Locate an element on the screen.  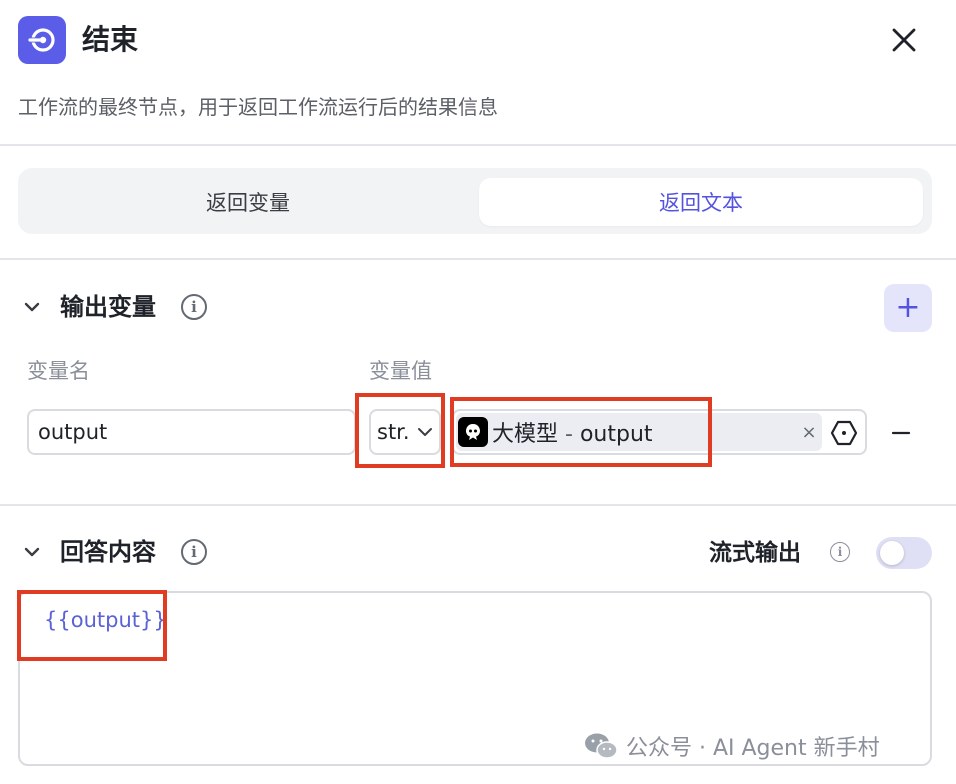
toggle-knob is located at coordinates (892, 553).